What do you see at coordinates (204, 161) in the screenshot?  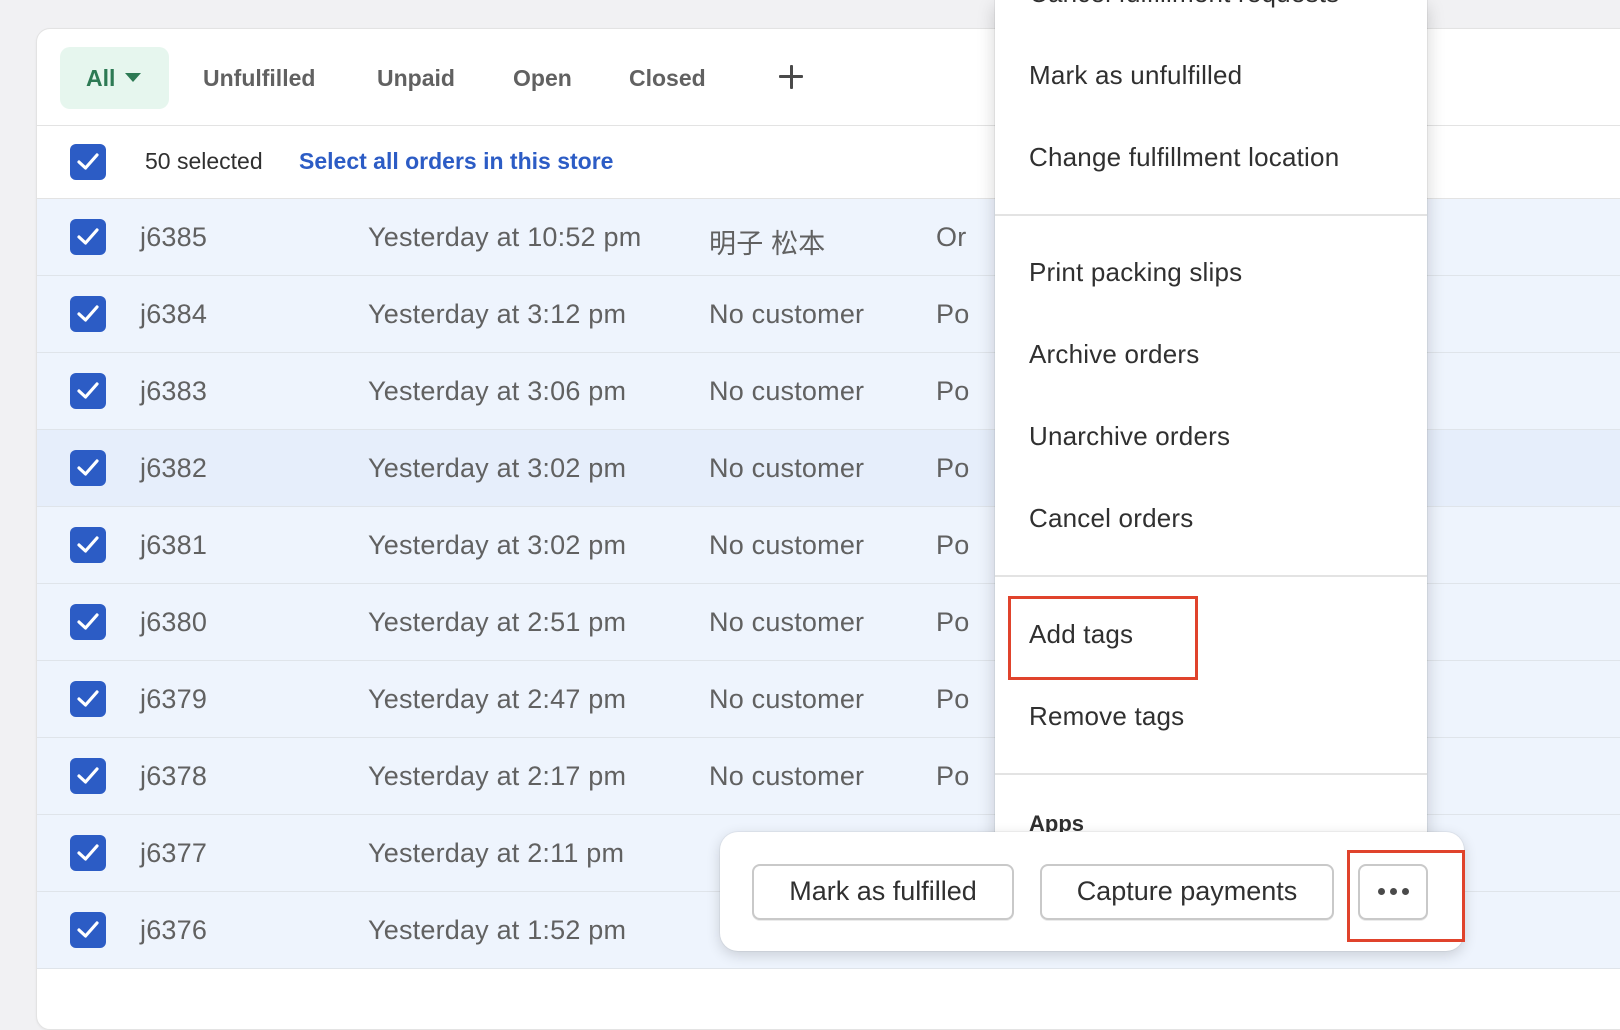 I see `selected-count: 50 selected` at bounding box center [204, 161].